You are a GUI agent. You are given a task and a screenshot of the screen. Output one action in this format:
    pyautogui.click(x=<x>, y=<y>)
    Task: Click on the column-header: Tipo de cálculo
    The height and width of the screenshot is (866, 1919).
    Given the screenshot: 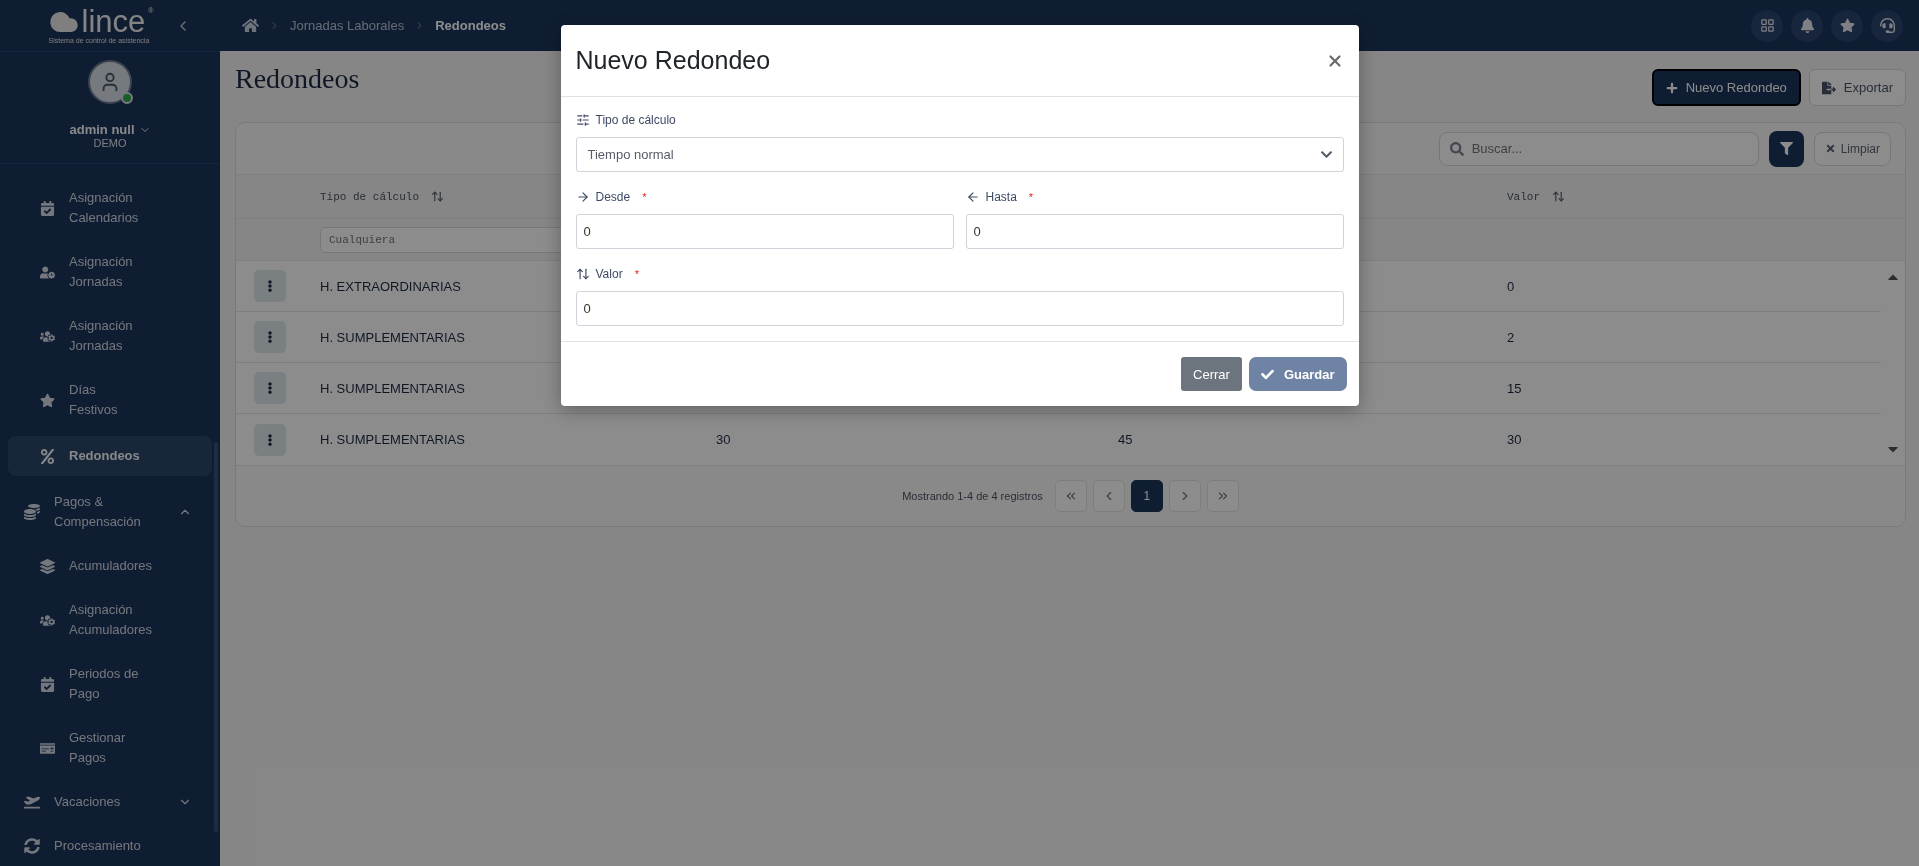 What is the action you would take?
    pyautogui.click(x=370, y=196)
    